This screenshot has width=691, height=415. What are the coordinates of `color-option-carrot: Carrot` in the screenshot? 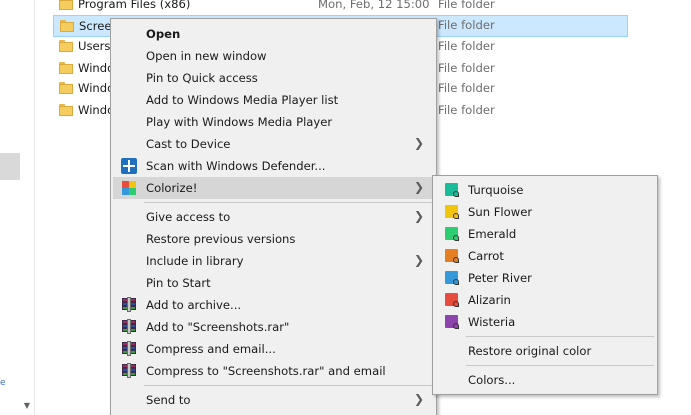 It's located at (545, 256).